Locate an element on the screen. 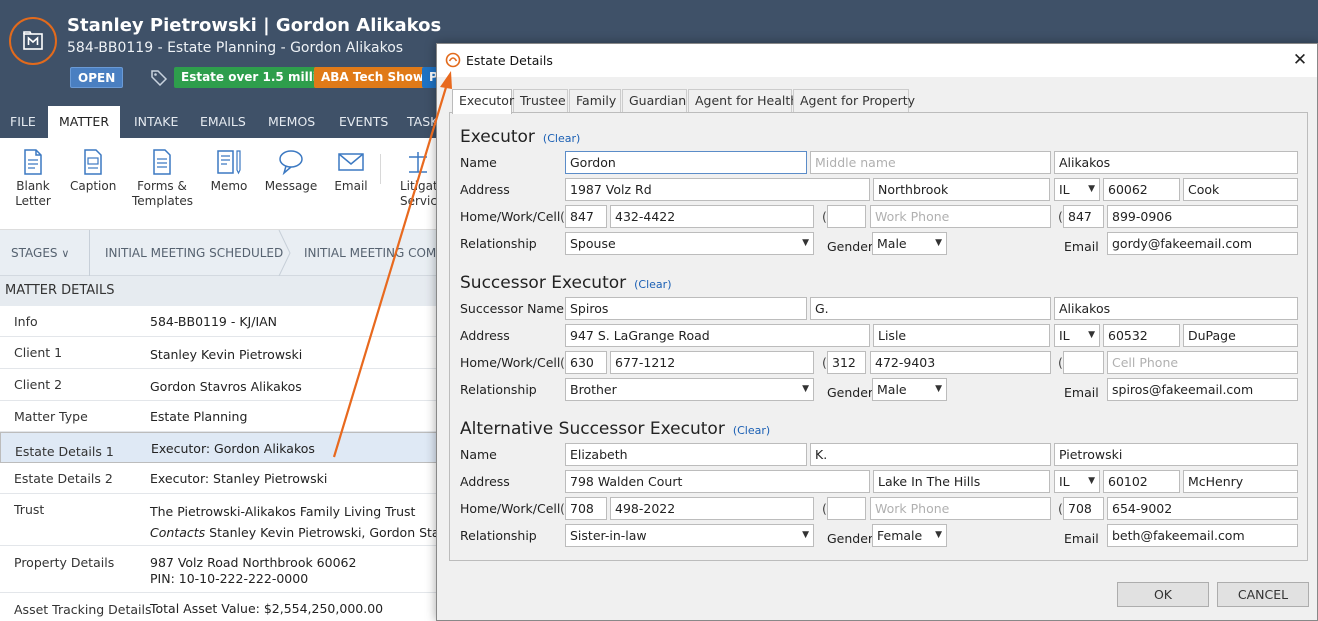 The image size is (1318, 621). first-name-field: Gordon is located at coordinates (686, 162).